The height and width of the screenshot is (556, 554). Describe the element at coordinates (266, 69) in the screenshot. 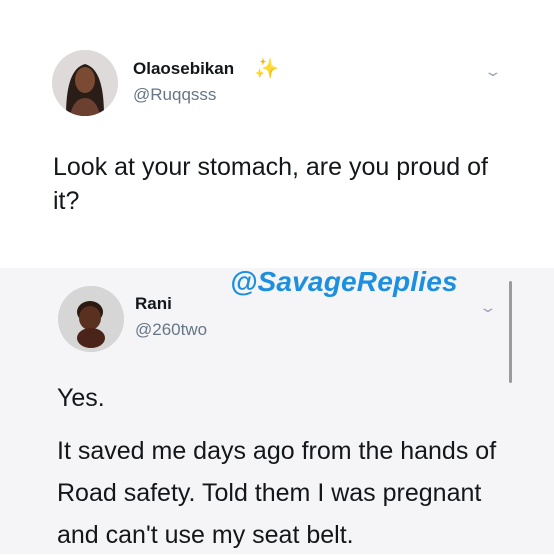

I see `sparkles-icon: ✨` at that location.